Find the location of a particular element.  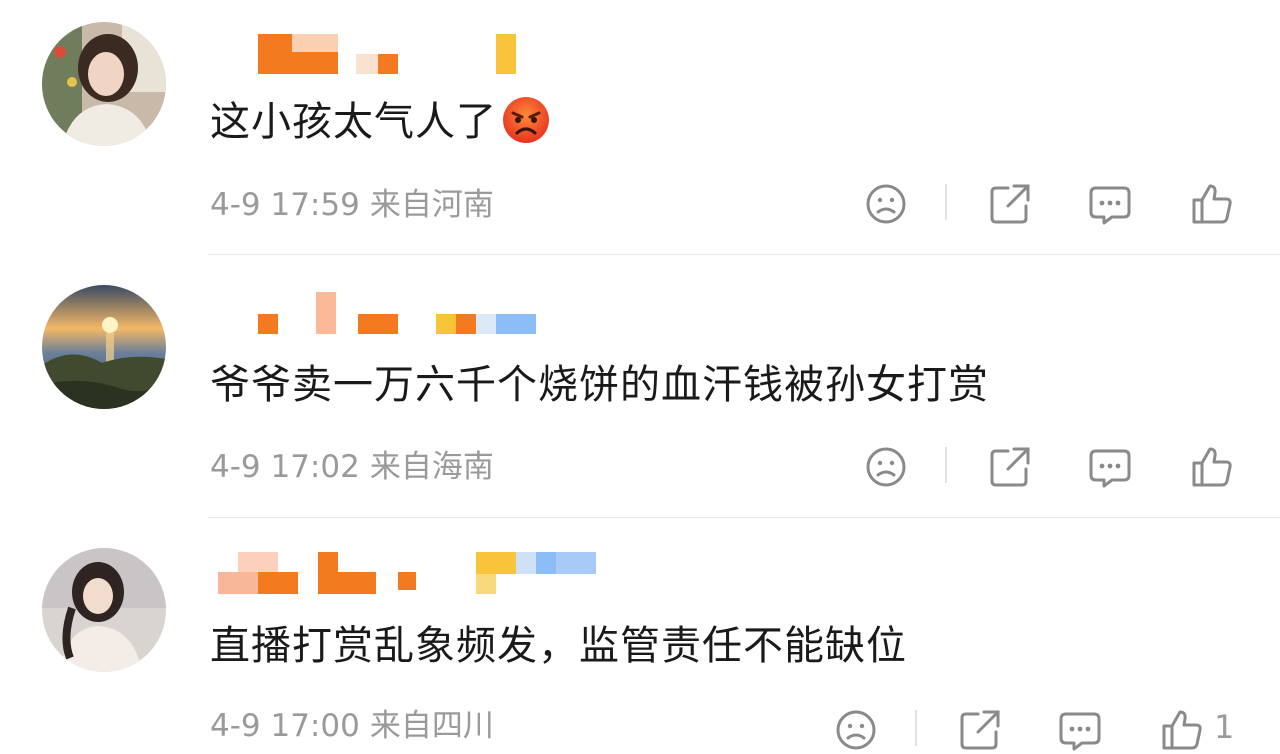

like-count: 1 is located at coordinates (1224, 727).